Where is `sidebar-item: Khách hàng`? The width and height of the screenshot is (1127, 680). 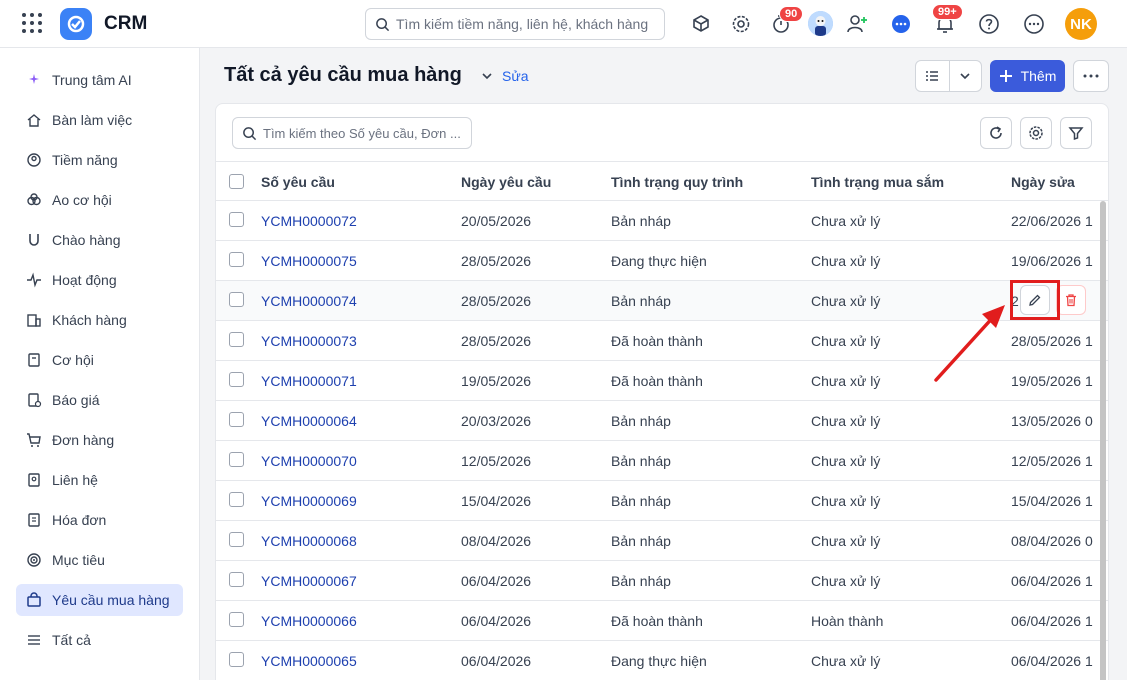 sidebar-item: Khách hàng is located at coordinates (99, 320).